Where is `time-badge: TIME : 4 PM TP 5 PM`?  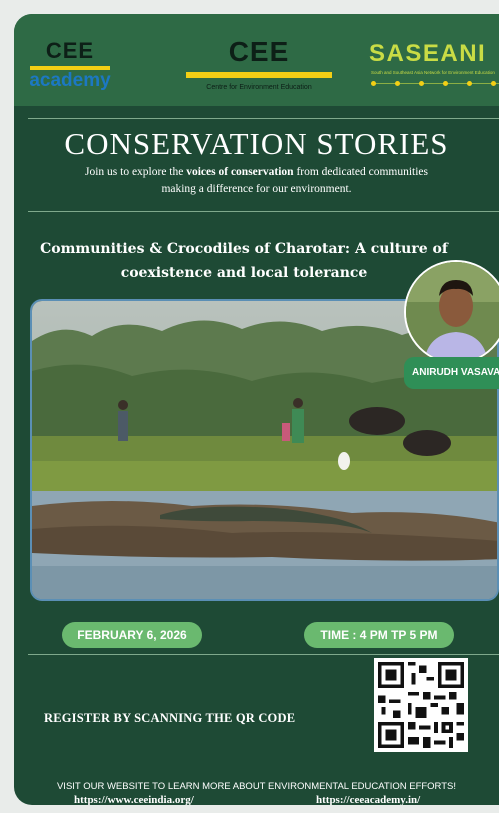
time-badge: TIME : 4 PM TP 5 PM is located at coordinates (379, 635).